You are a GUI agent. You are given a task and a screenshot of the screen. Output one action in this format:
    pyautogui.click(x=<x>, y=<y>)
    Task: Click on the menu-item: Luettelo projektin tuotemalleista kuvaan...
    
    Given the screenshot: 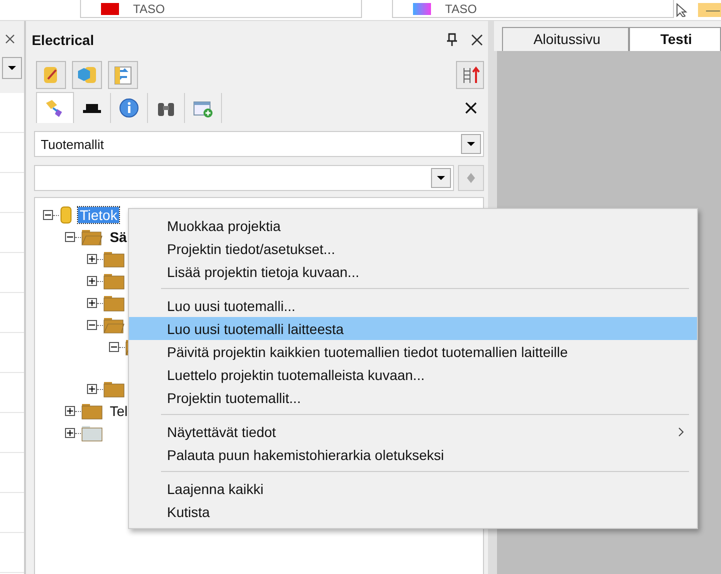 What is the action you would take?
    pyautogui.click(x=413, y=374)
    